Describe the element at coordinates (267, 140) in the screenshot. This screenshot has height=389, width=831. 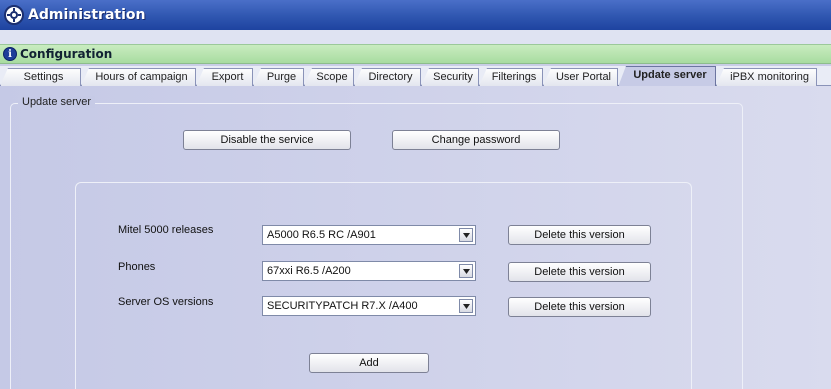
I see `disable-service-button: Disable the service` at that location.